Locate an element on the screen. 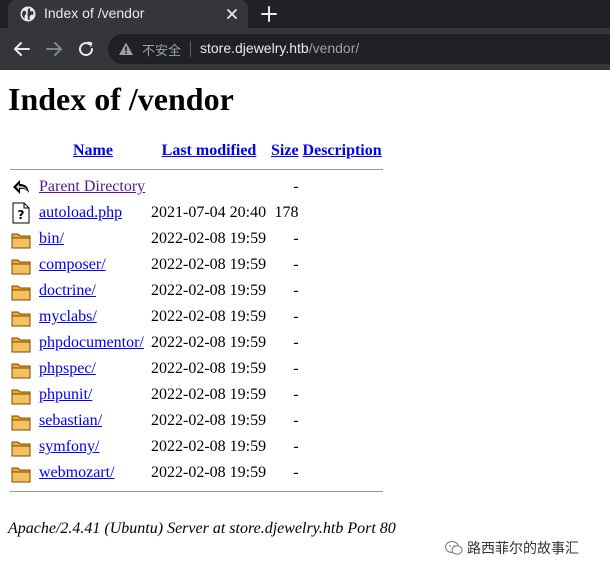  reload-icon is located at coordinates (86, 49).